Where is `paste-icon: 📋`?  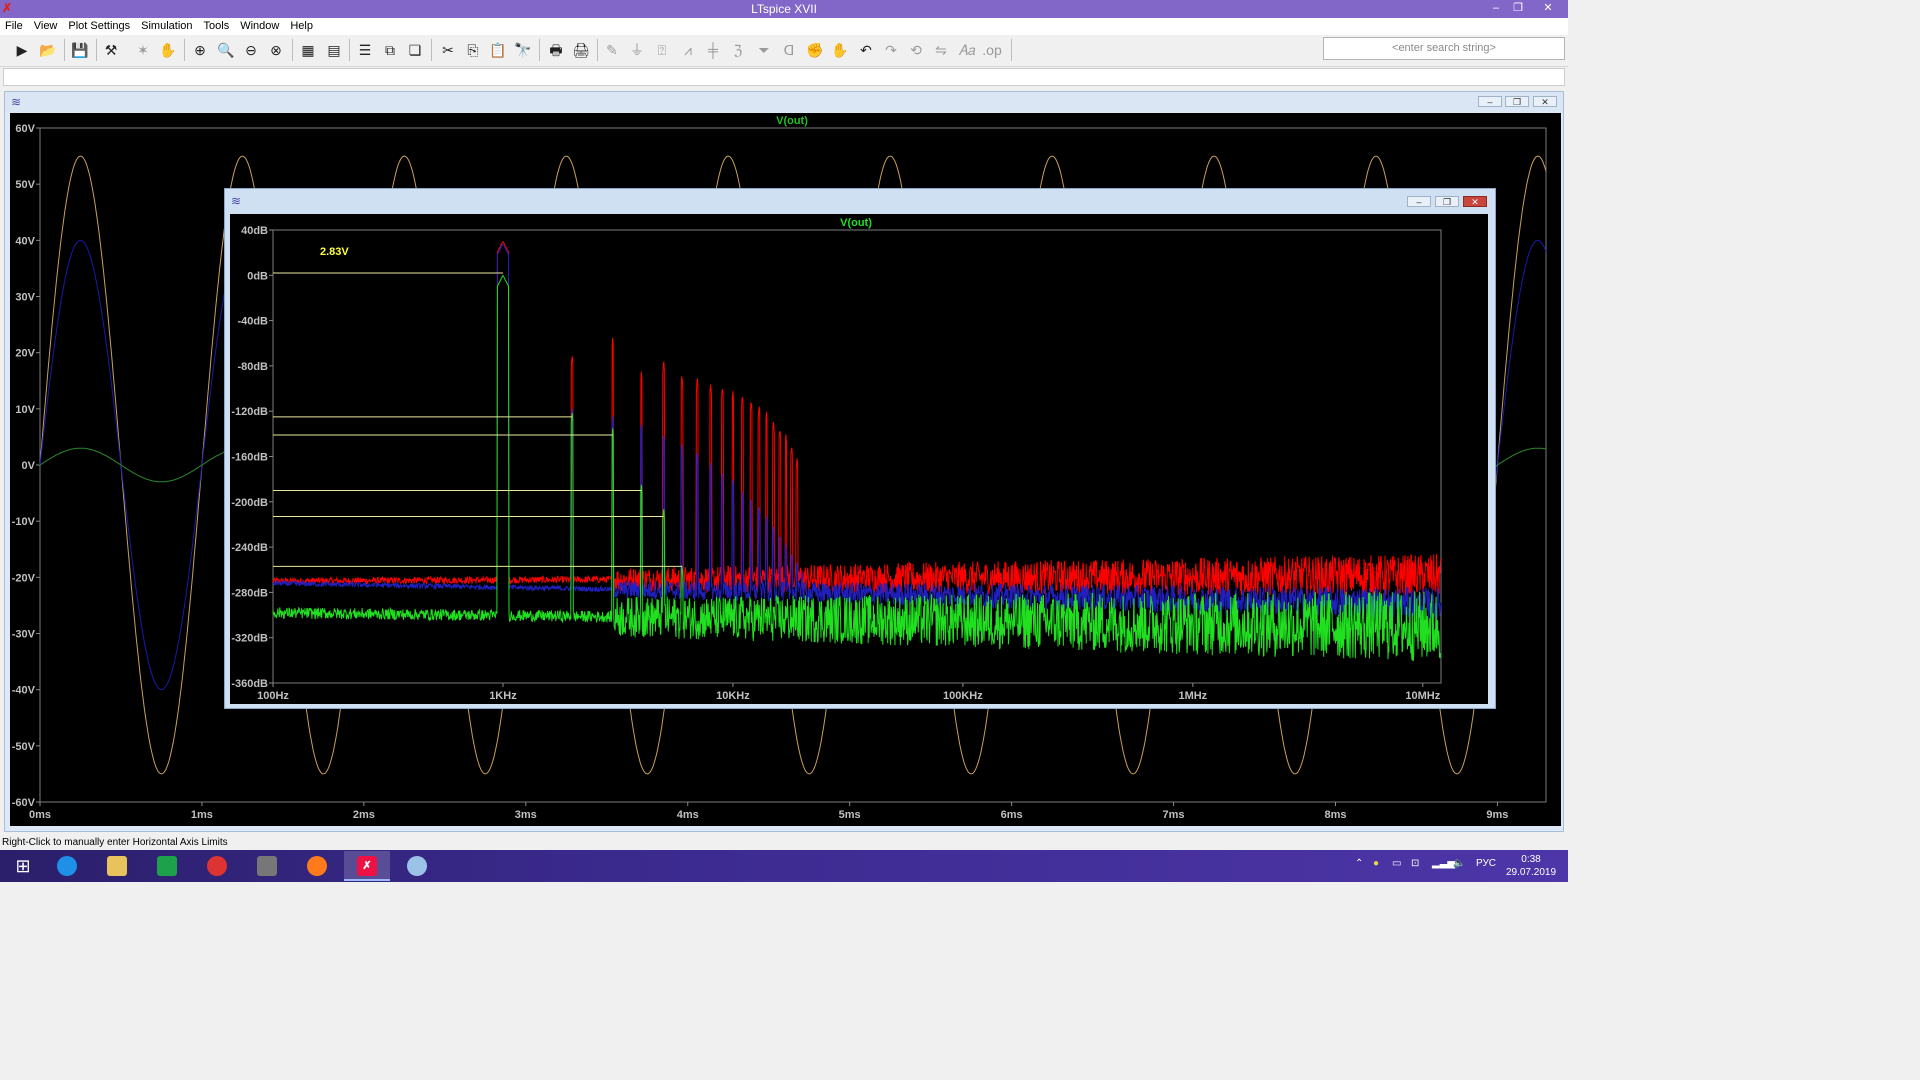 paste-icon: 📋 is located at coordinates (498, 50).